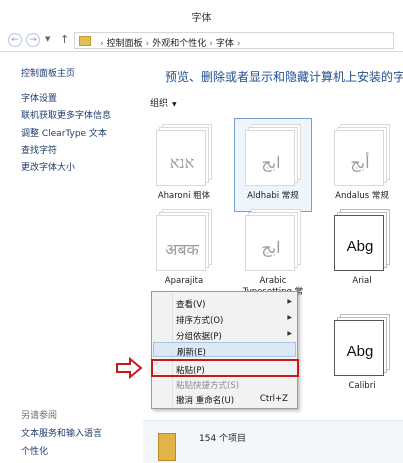  What do you see at coordinates (208, 386) in the screenshot?
I see `menu-item-label: 粘贴快捷方式(S)` at bounding box center [208, 386].